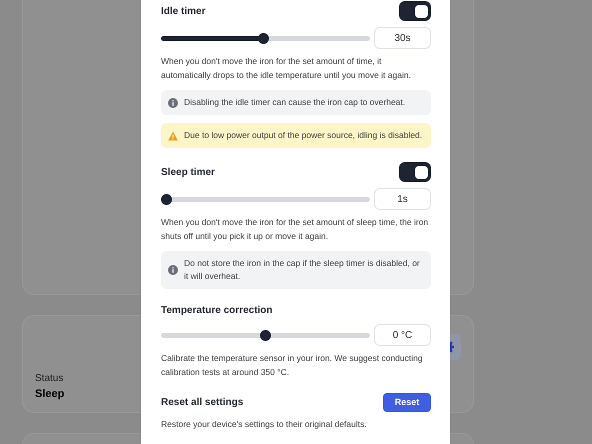  Describe the element at coordinates (188, 173) in the screenshot. I see `setting-title: Sleep timer` at that location.